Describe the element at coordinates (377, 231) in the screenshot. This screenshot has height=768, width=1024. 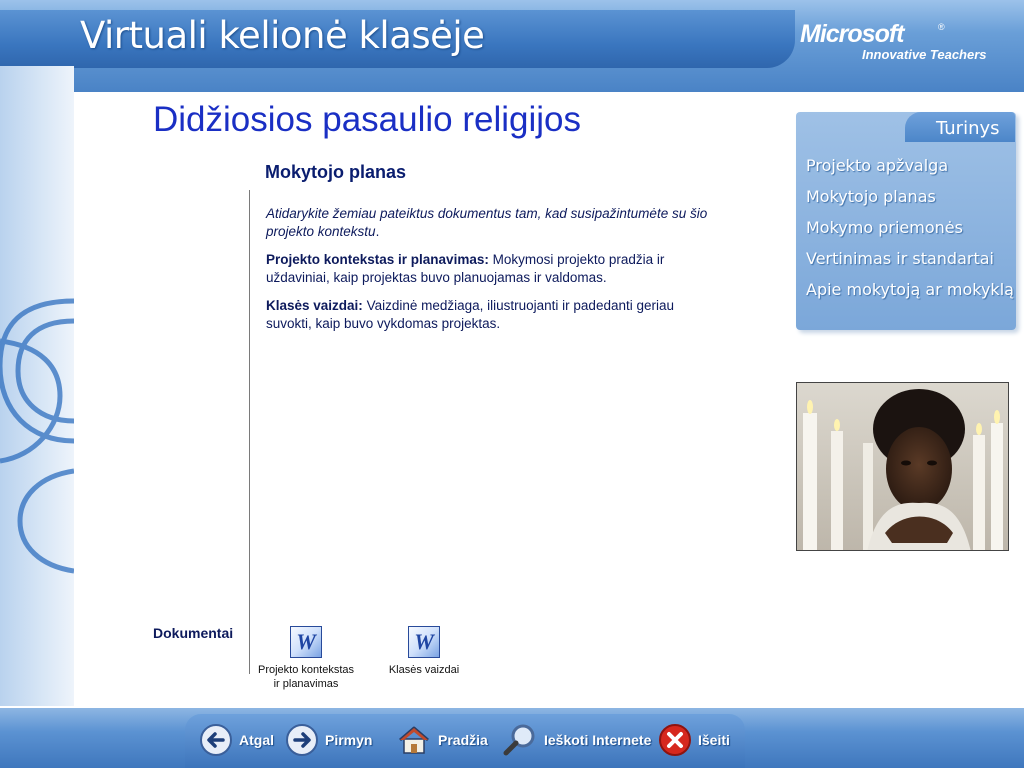
I see `intro-period: .` at that location.